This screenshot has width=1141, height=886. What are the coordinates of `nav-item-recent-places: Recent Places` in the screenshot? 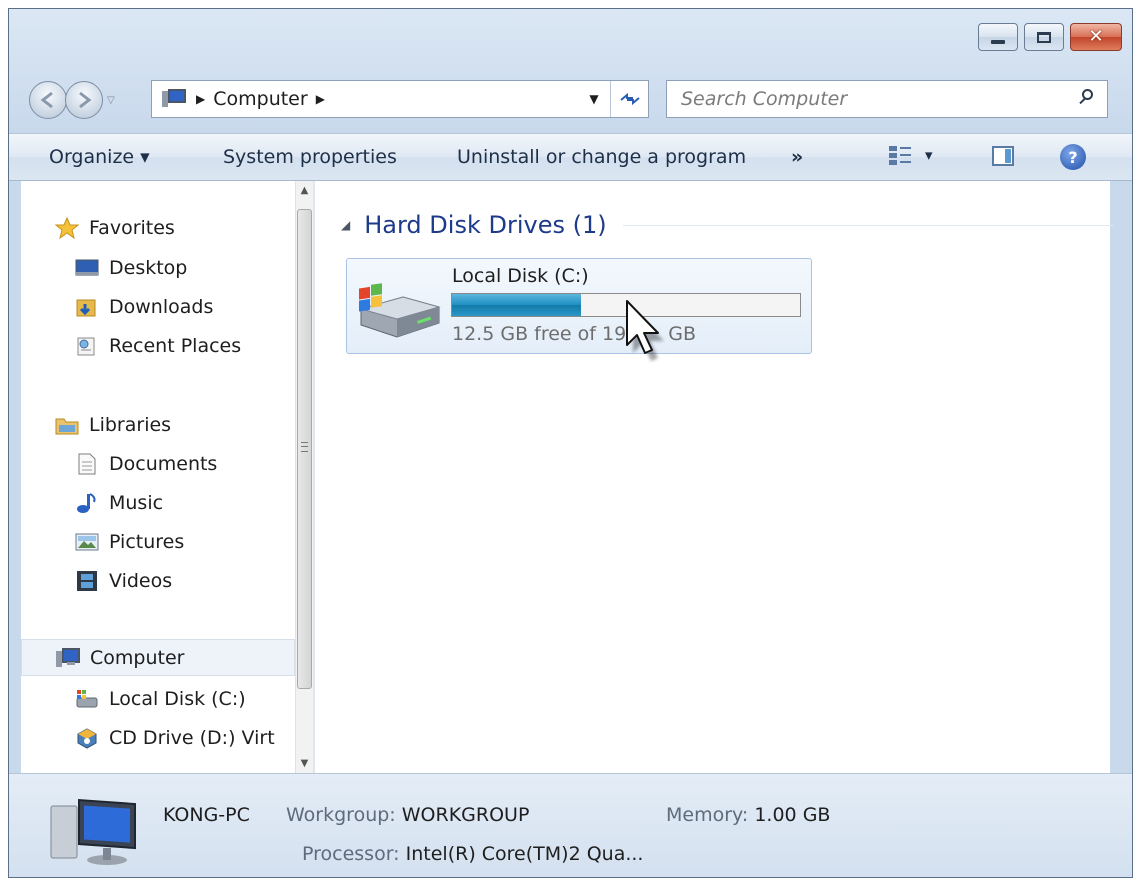 It's located at (158, 346).